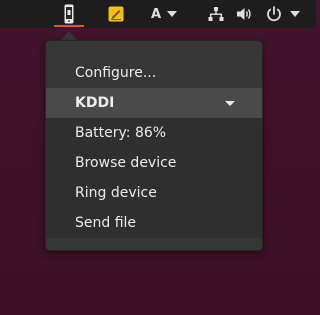  I want to click on phone-indicator, so click(69, 14).